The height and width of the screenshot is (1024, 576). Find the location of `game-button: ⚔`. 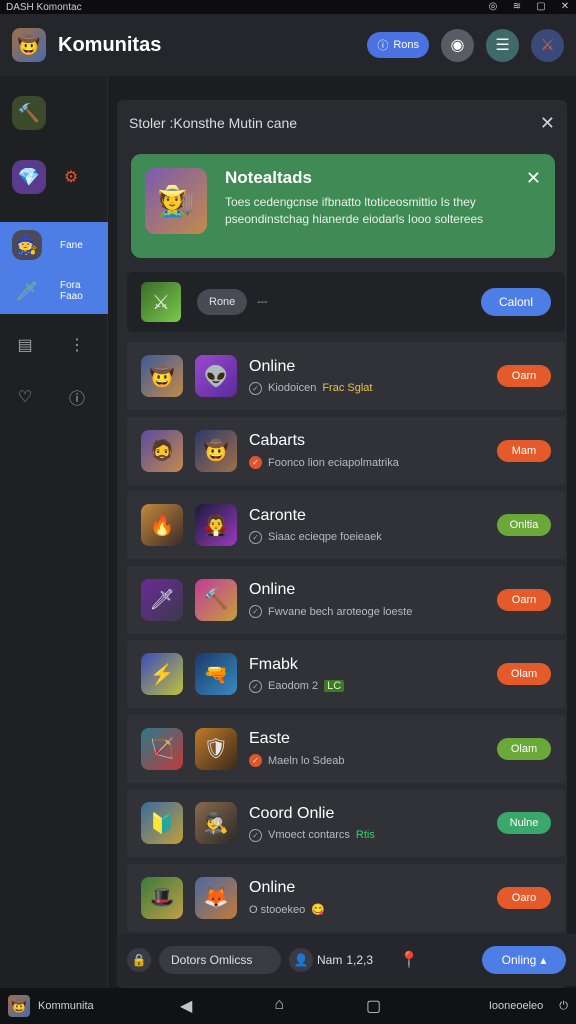

game-button: ⚔ is located at coordinates (547, 45).